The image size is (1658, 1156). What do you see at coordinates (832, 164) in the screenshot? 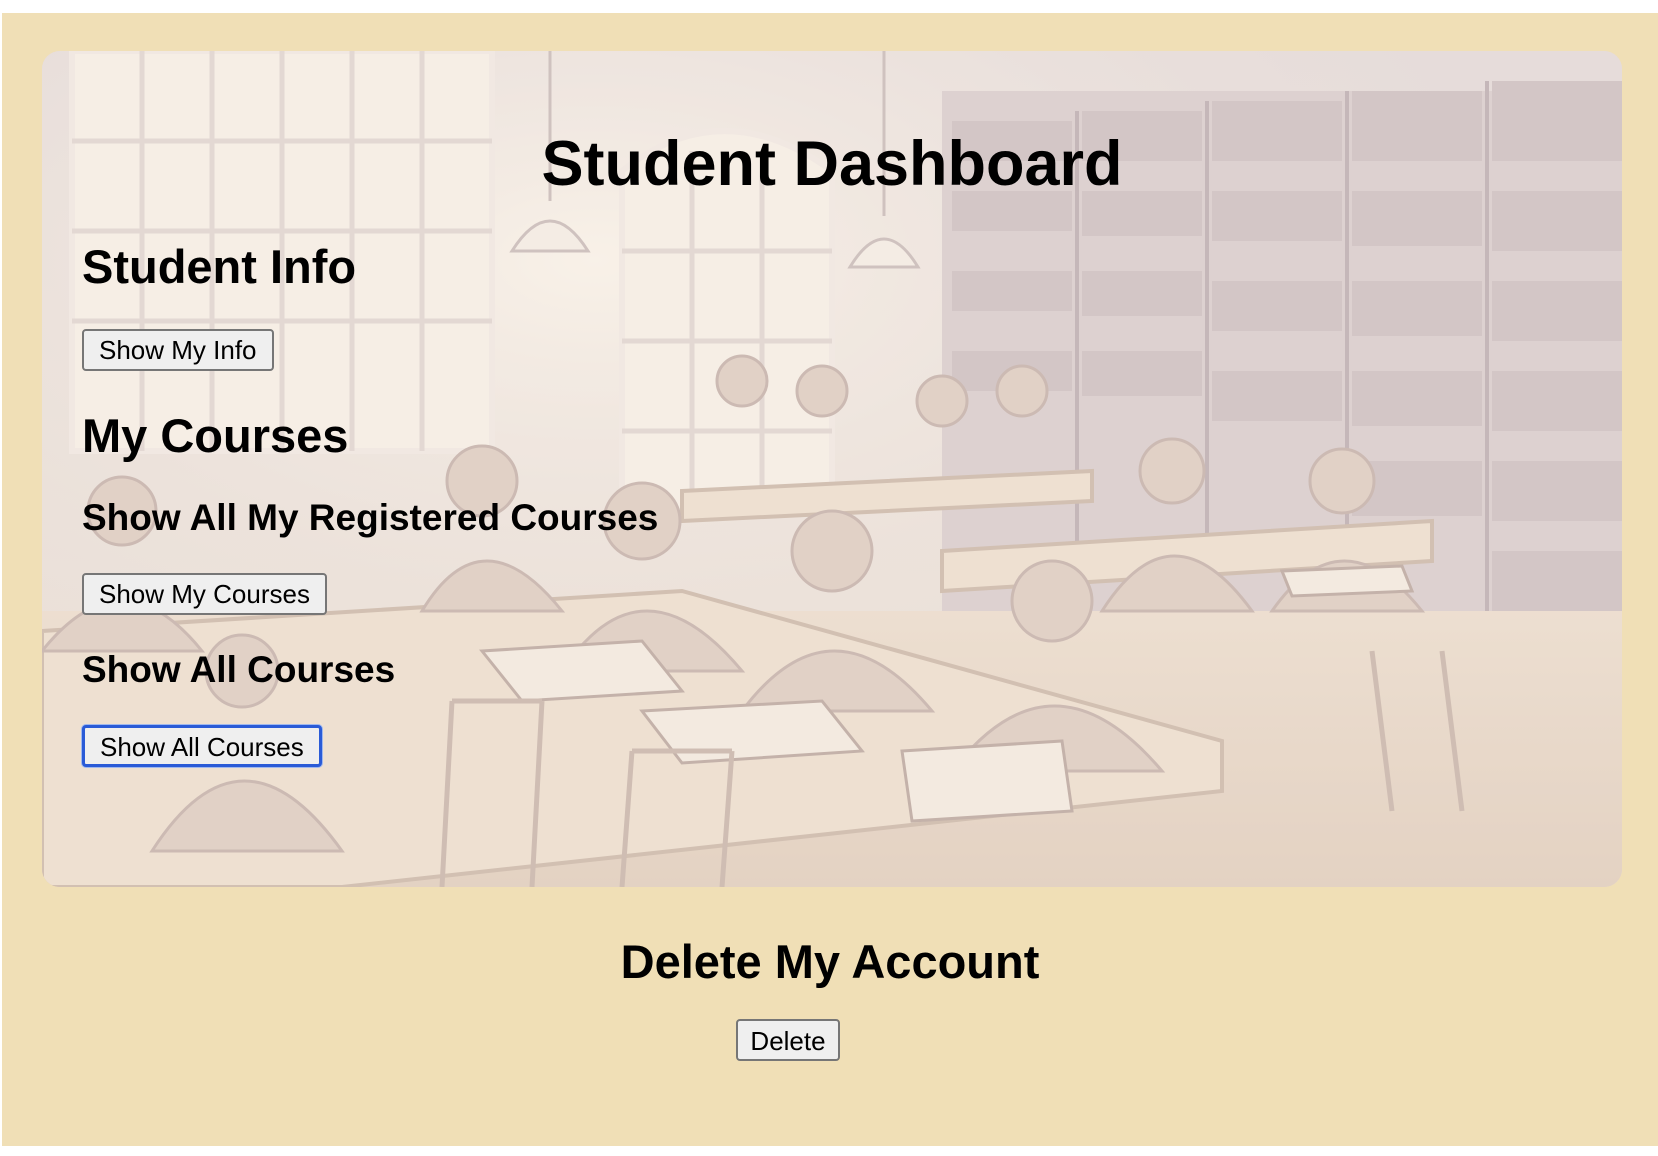
I see `page-title: Student Dashboard` at bounding box center [832, 164].